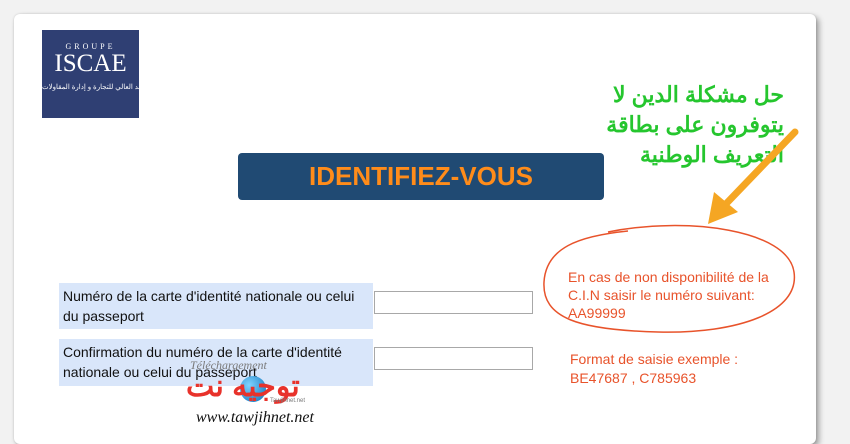 Image resolution: width=850 pixels, height=444 pixels. What do you see at coordinates (753, 176) in the screenshot?
I see `arrow-annotation-icon` at bounding box center [753, 176].